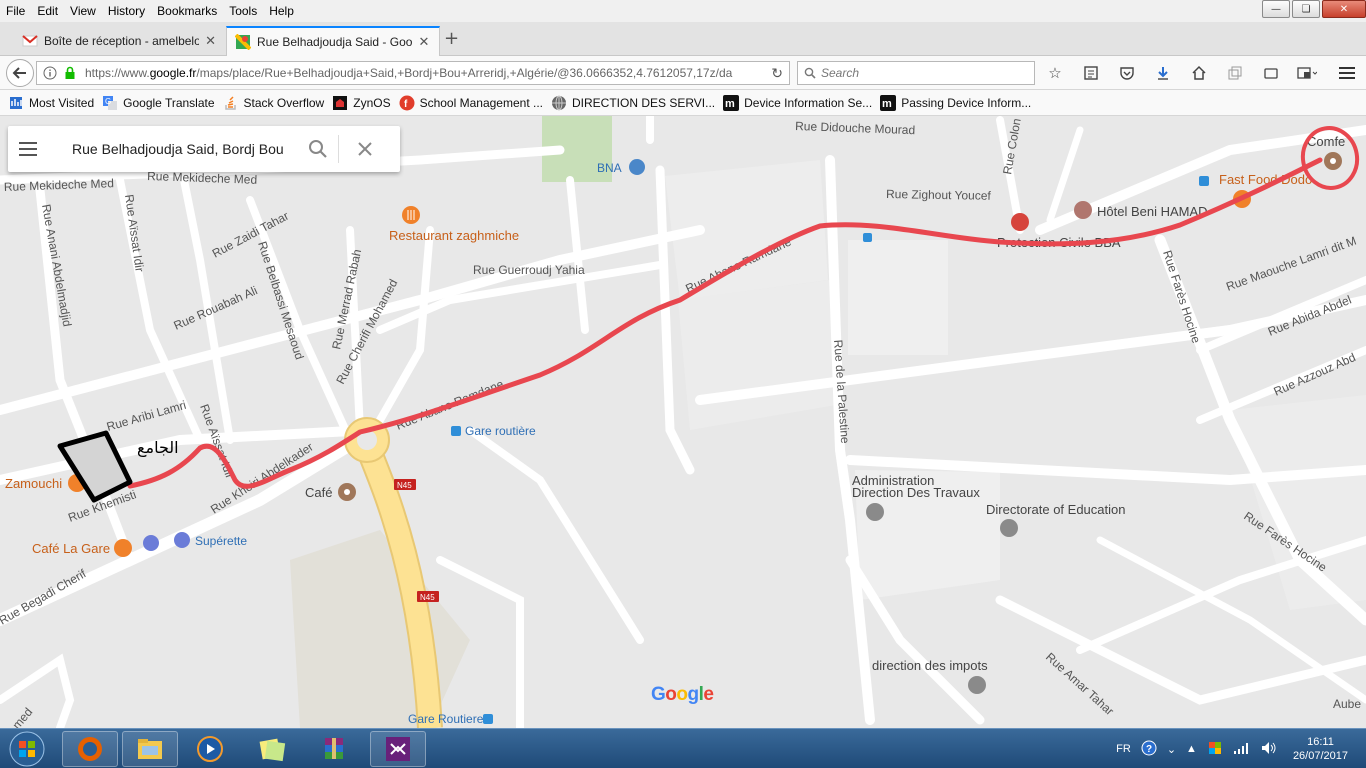 The width and height of the screenshot is (1366, 768). I want to click on bookmark-zynos: ZynOS, so click(361, 103).